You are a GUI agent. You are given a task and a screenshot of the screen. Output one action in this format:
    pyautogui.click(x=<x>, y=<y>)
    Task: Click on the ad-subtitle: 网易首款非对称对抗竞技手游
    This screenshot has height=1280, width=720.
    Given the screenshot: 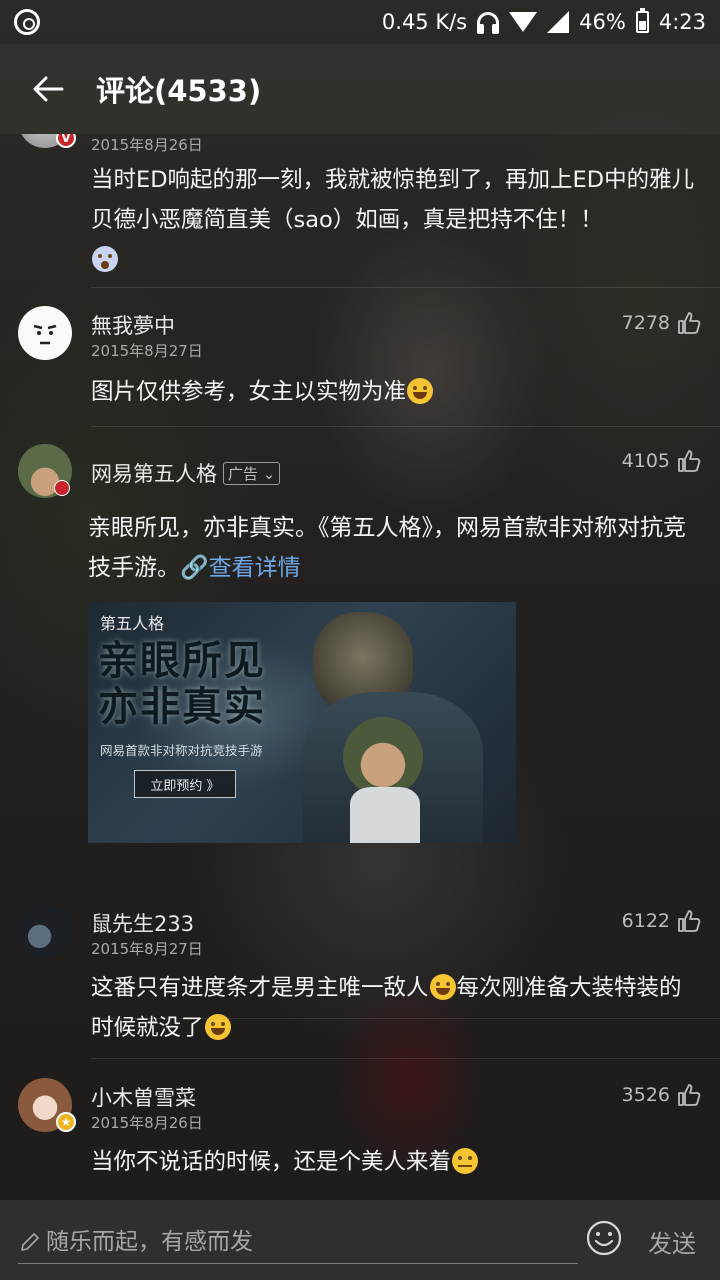 What is the action you would take?
    pyautogui.click(x=181, y=750)
    